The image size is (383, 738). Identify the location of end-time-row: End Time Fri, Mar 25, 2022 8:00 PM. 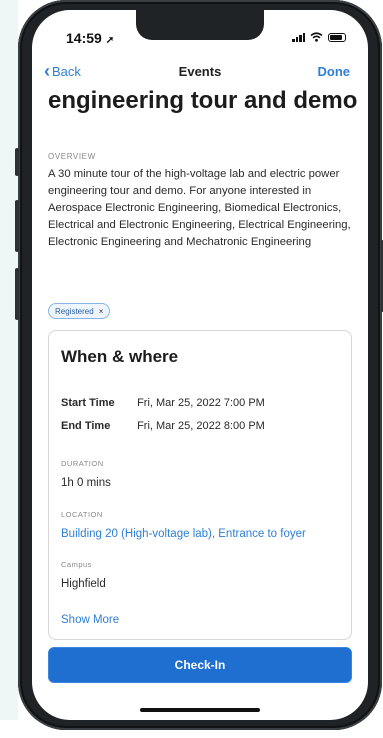
(163, 426).